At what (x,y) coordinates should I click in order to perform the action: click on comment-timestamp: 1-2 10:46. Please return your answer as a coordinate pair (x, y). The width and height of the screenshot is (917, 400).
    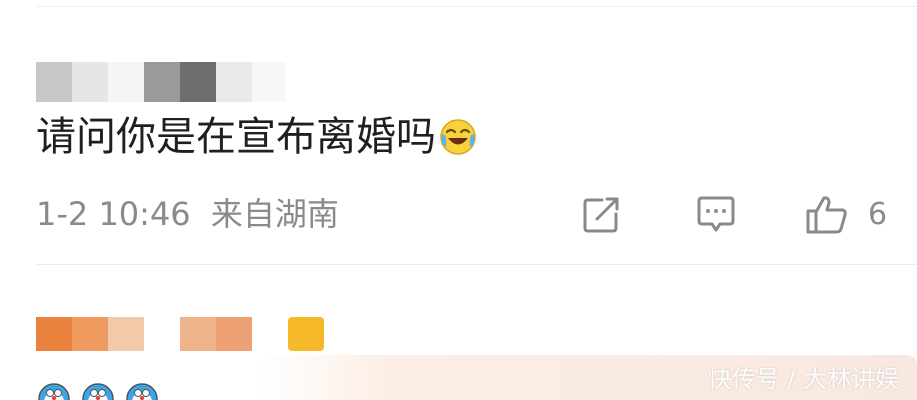
    Looking at the image, I should click on (113, 214).